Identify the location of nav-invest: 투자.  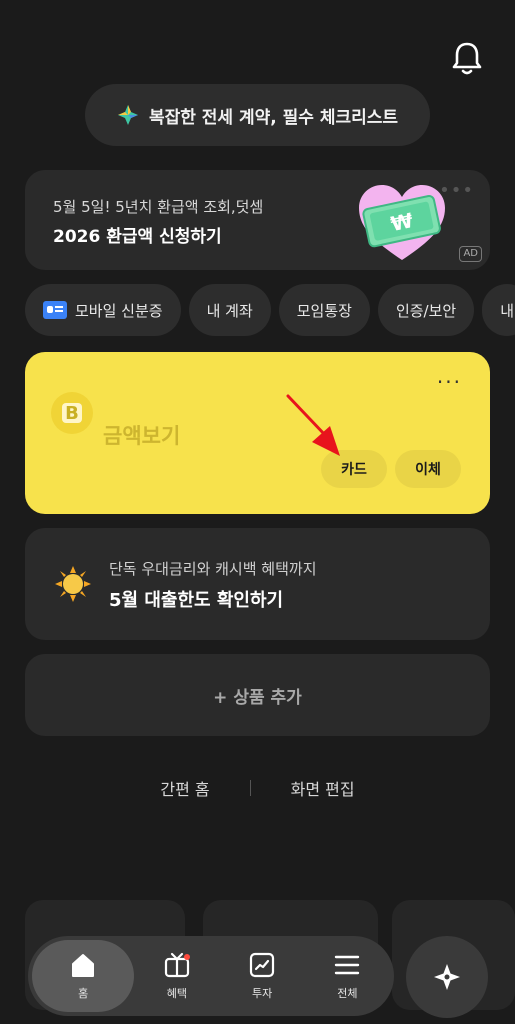
(262, 976).